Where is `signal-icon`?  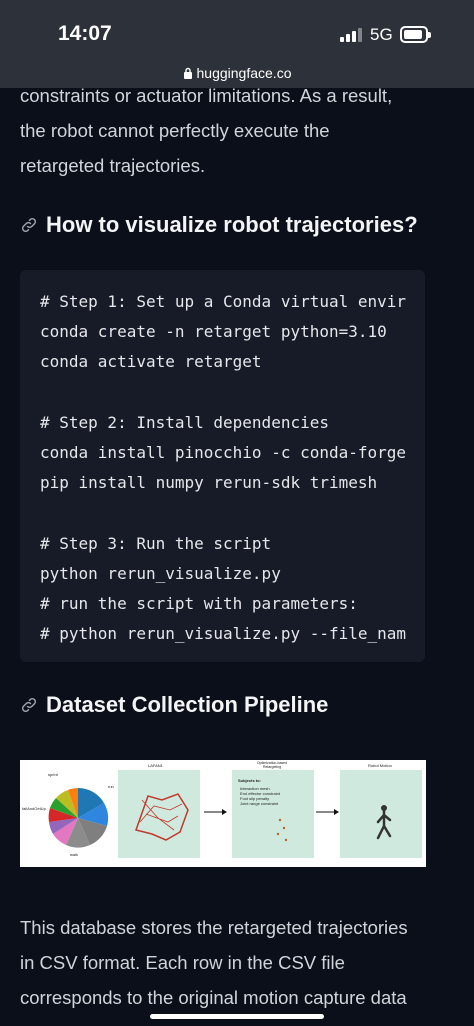 signal-icon is located at coordinates (351, 35).